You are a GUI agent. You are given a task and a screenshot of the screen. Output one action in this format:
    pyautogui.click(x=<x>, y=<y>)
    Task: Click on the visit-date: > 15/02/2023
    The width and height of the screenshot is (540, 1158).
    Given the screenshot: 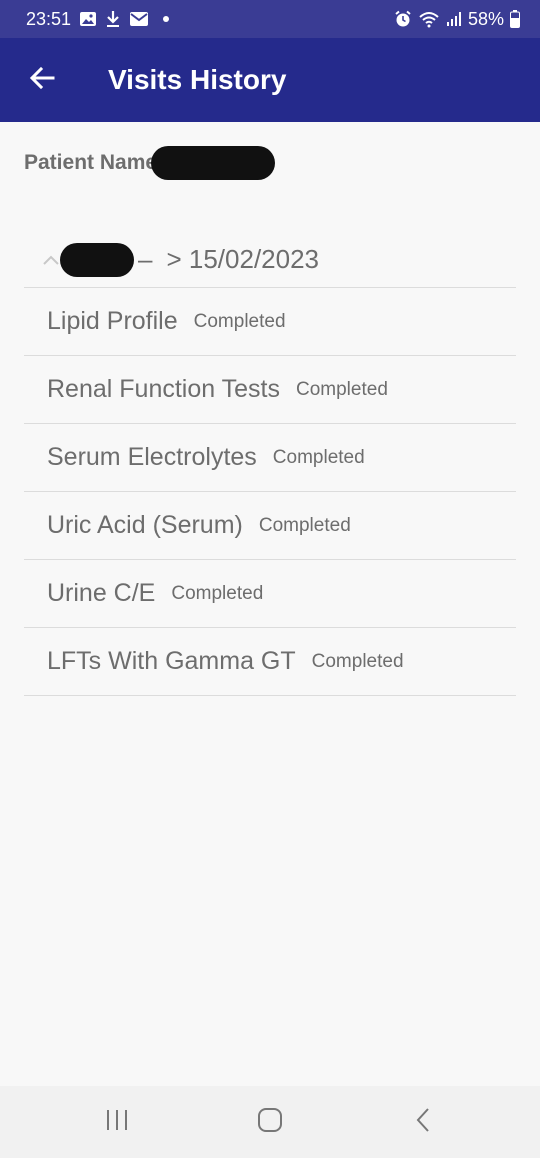 What is the action you would take?
    pyautogui.click(x=243, y=259)
    